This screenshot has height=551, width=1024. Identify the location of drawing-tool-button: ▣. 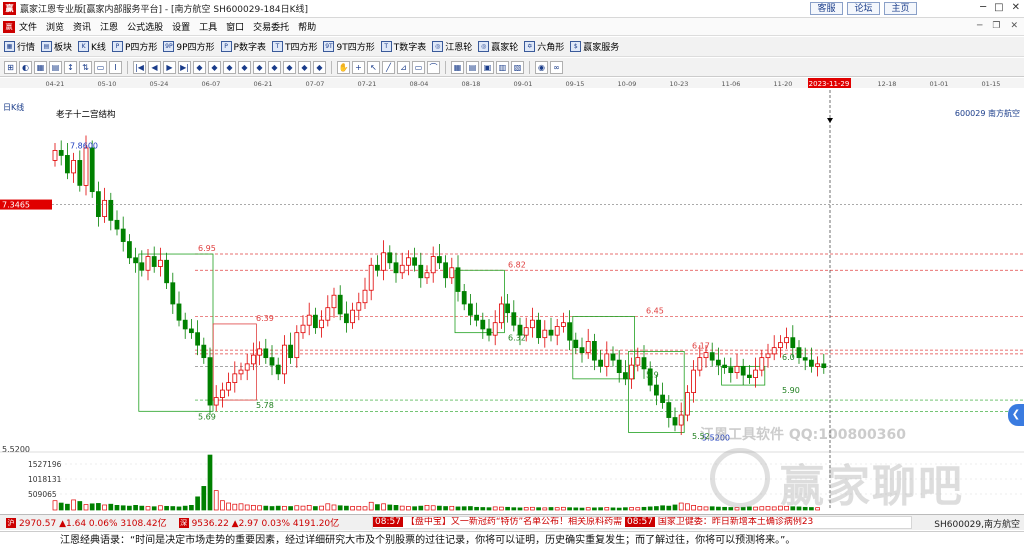
(487, 67).